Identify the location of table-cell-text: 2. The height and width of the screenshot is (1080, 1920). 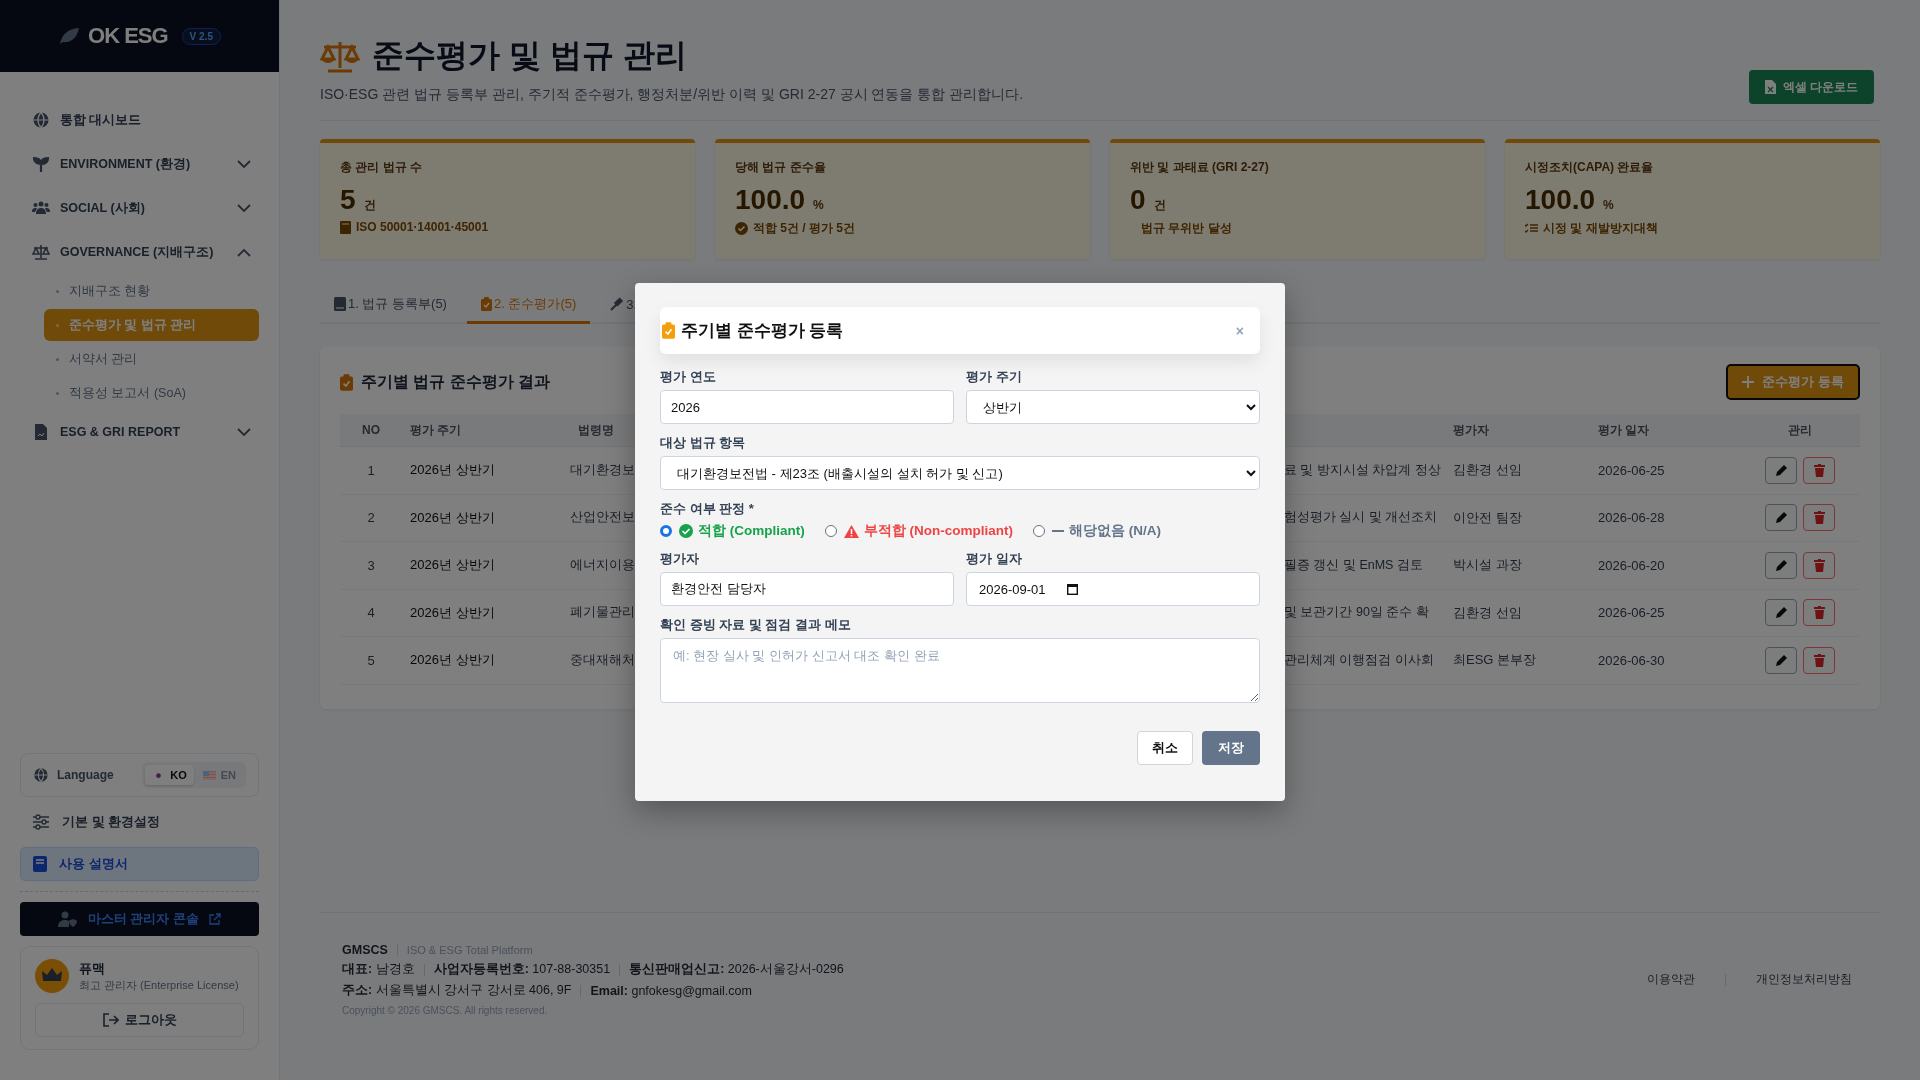
(371, 518).